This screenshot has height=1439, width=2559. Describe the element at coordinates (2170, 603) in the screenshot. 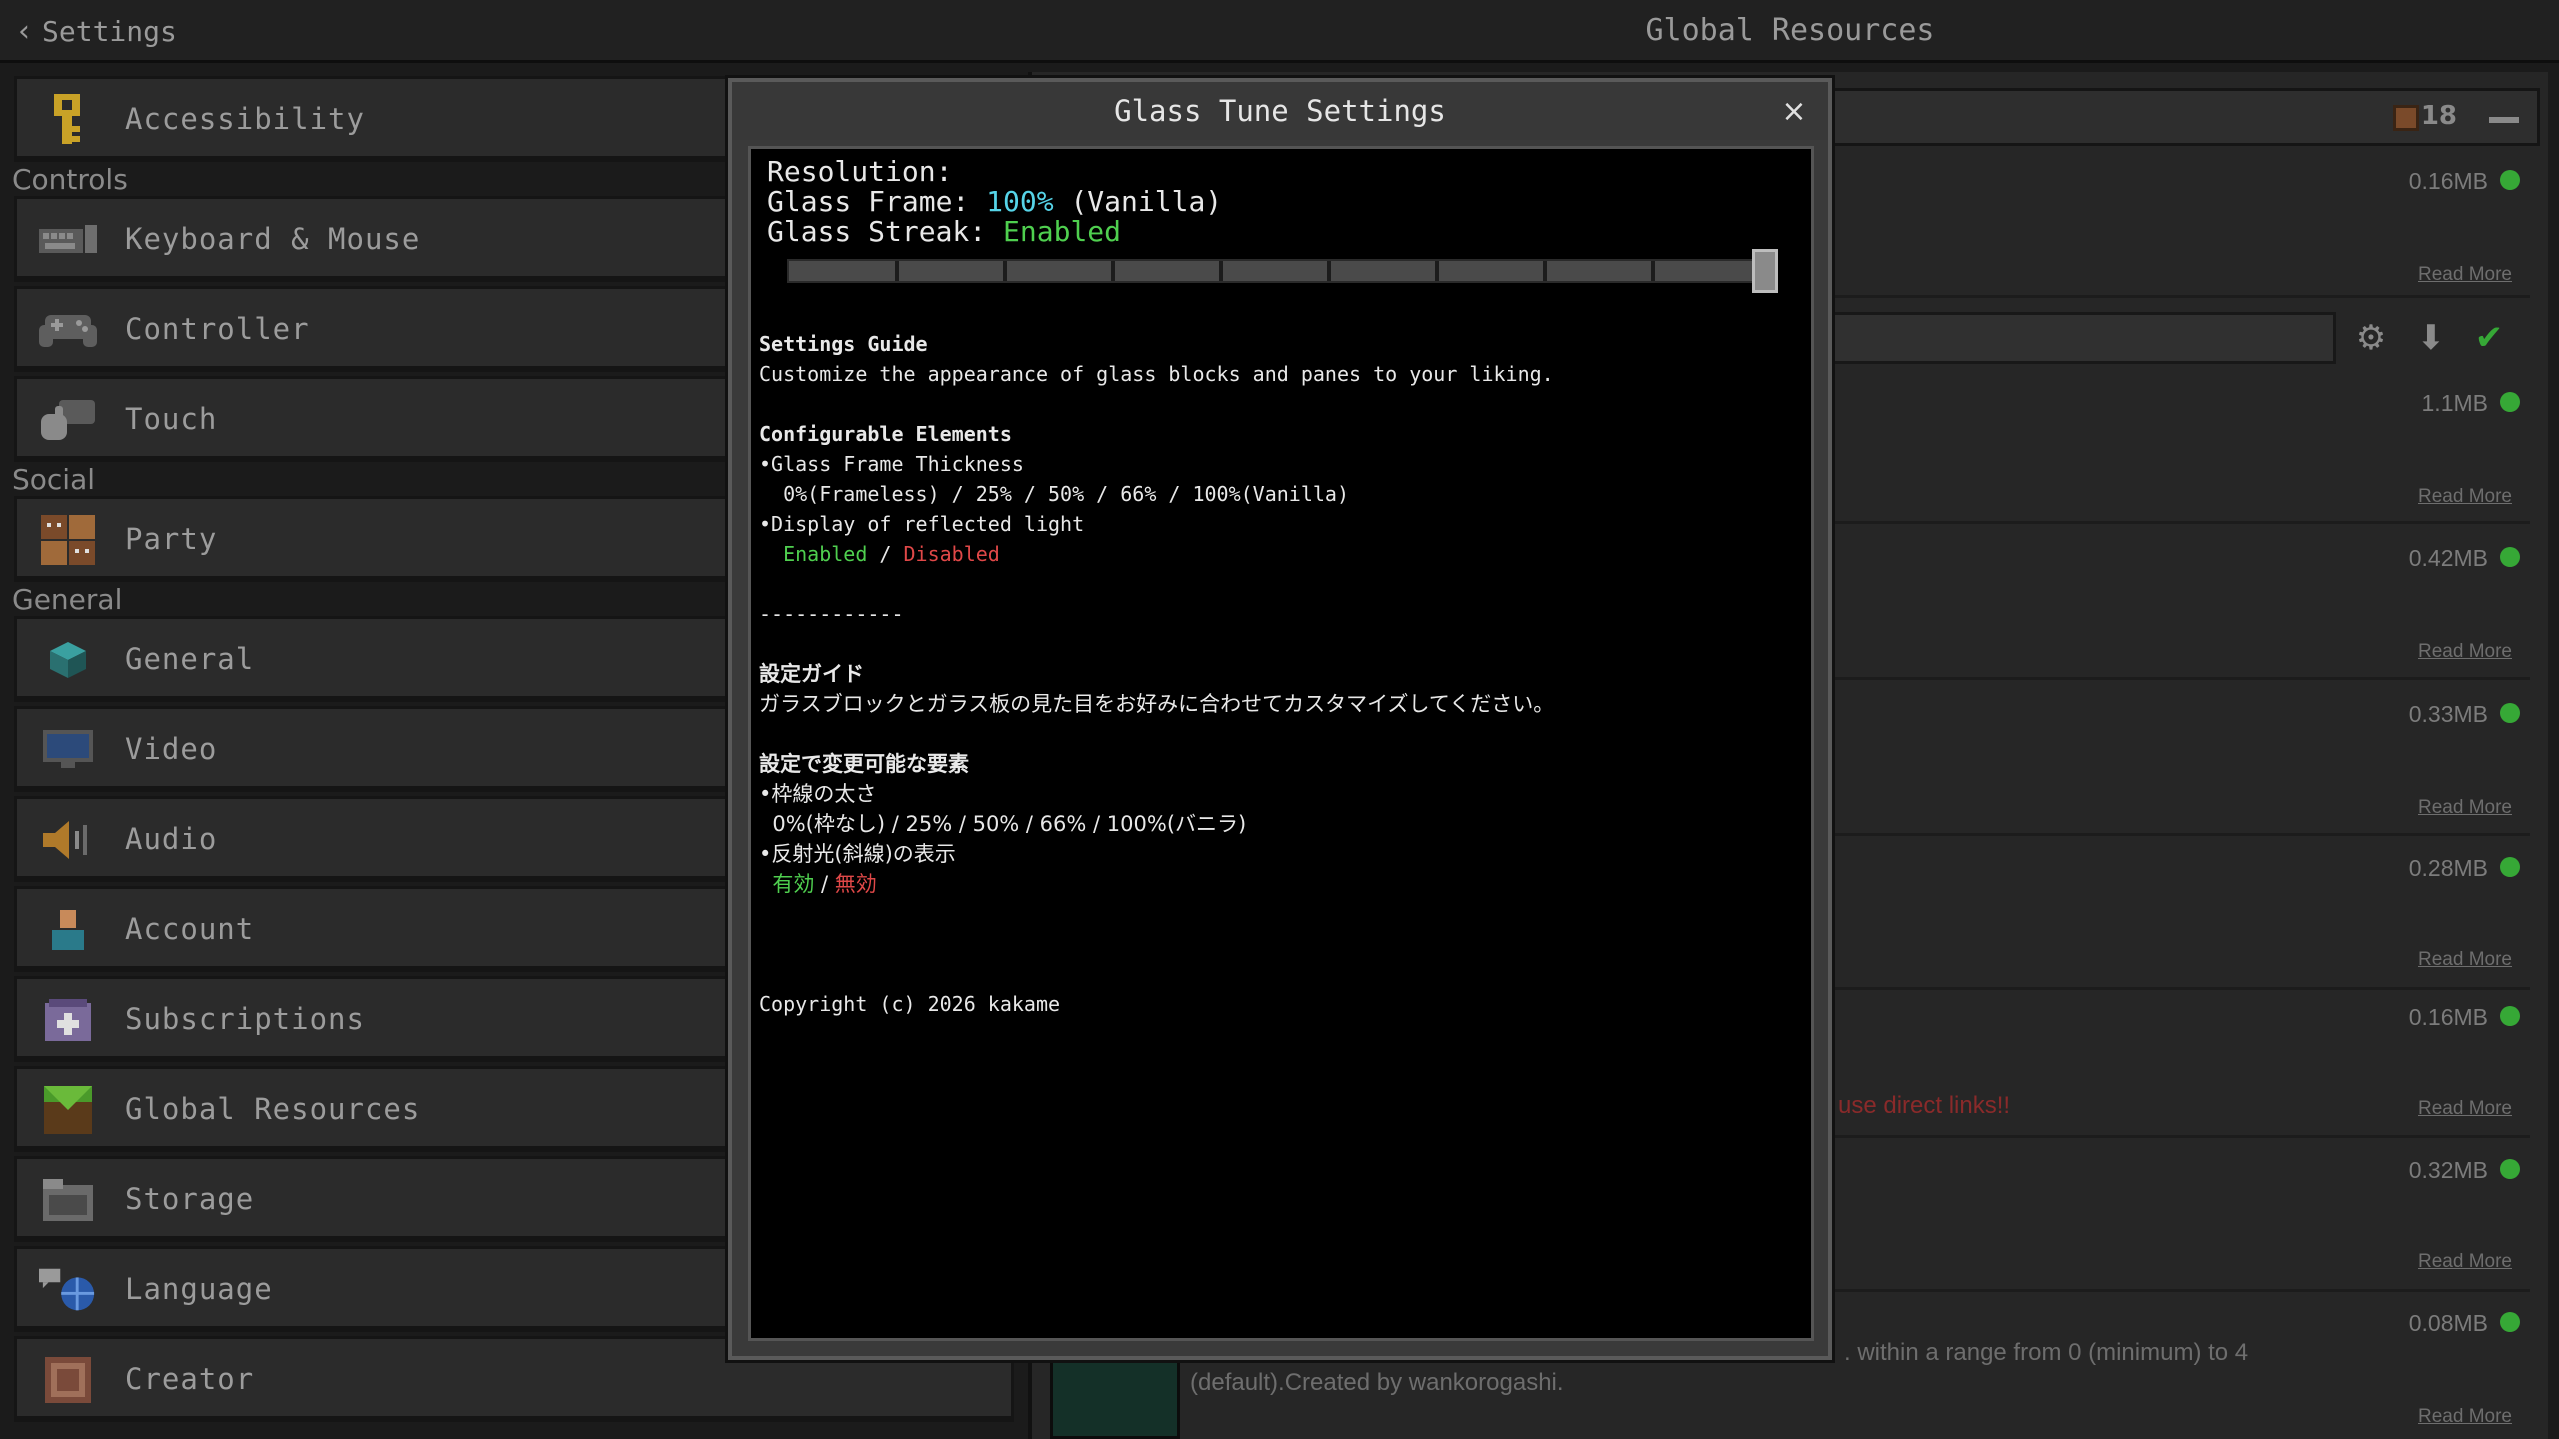

I see `list-item: 0.42MB Read More` at that location.